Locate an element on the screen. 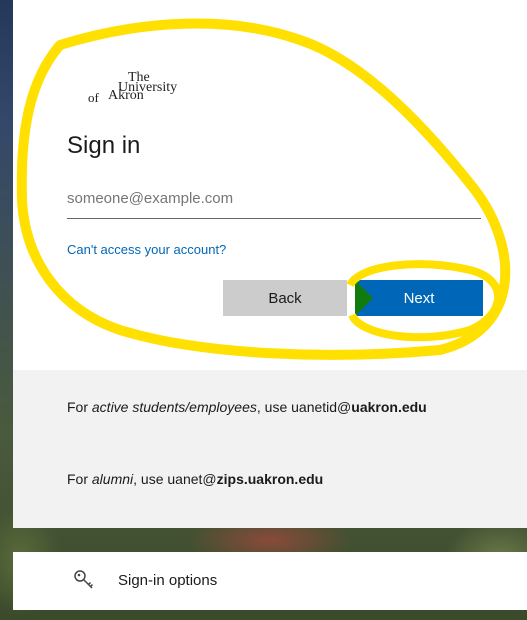 The image size is (527, 620). logo-text-of: of is located at coordinates (93, 97).